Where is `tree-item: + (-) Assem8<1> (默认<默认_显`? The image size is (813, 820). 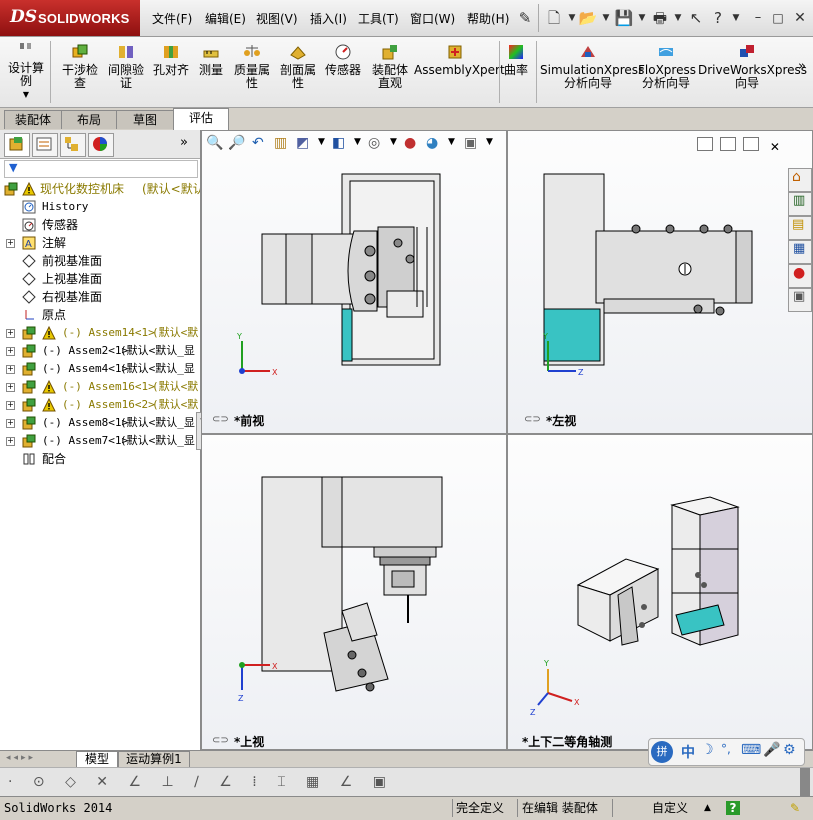
tree-item: + (-) Assem8<1> (默认<默认_显 is located at coordinates (100, 423).